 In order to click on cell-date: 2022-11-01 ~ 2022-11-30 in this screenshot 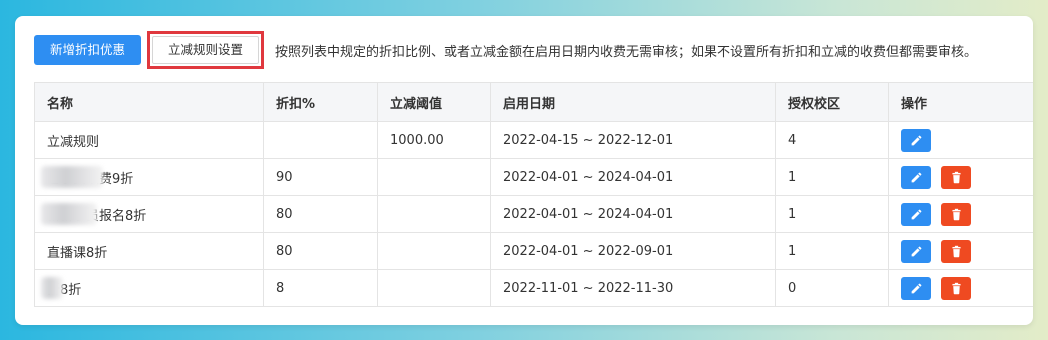, I will do `click(633, 288)`.